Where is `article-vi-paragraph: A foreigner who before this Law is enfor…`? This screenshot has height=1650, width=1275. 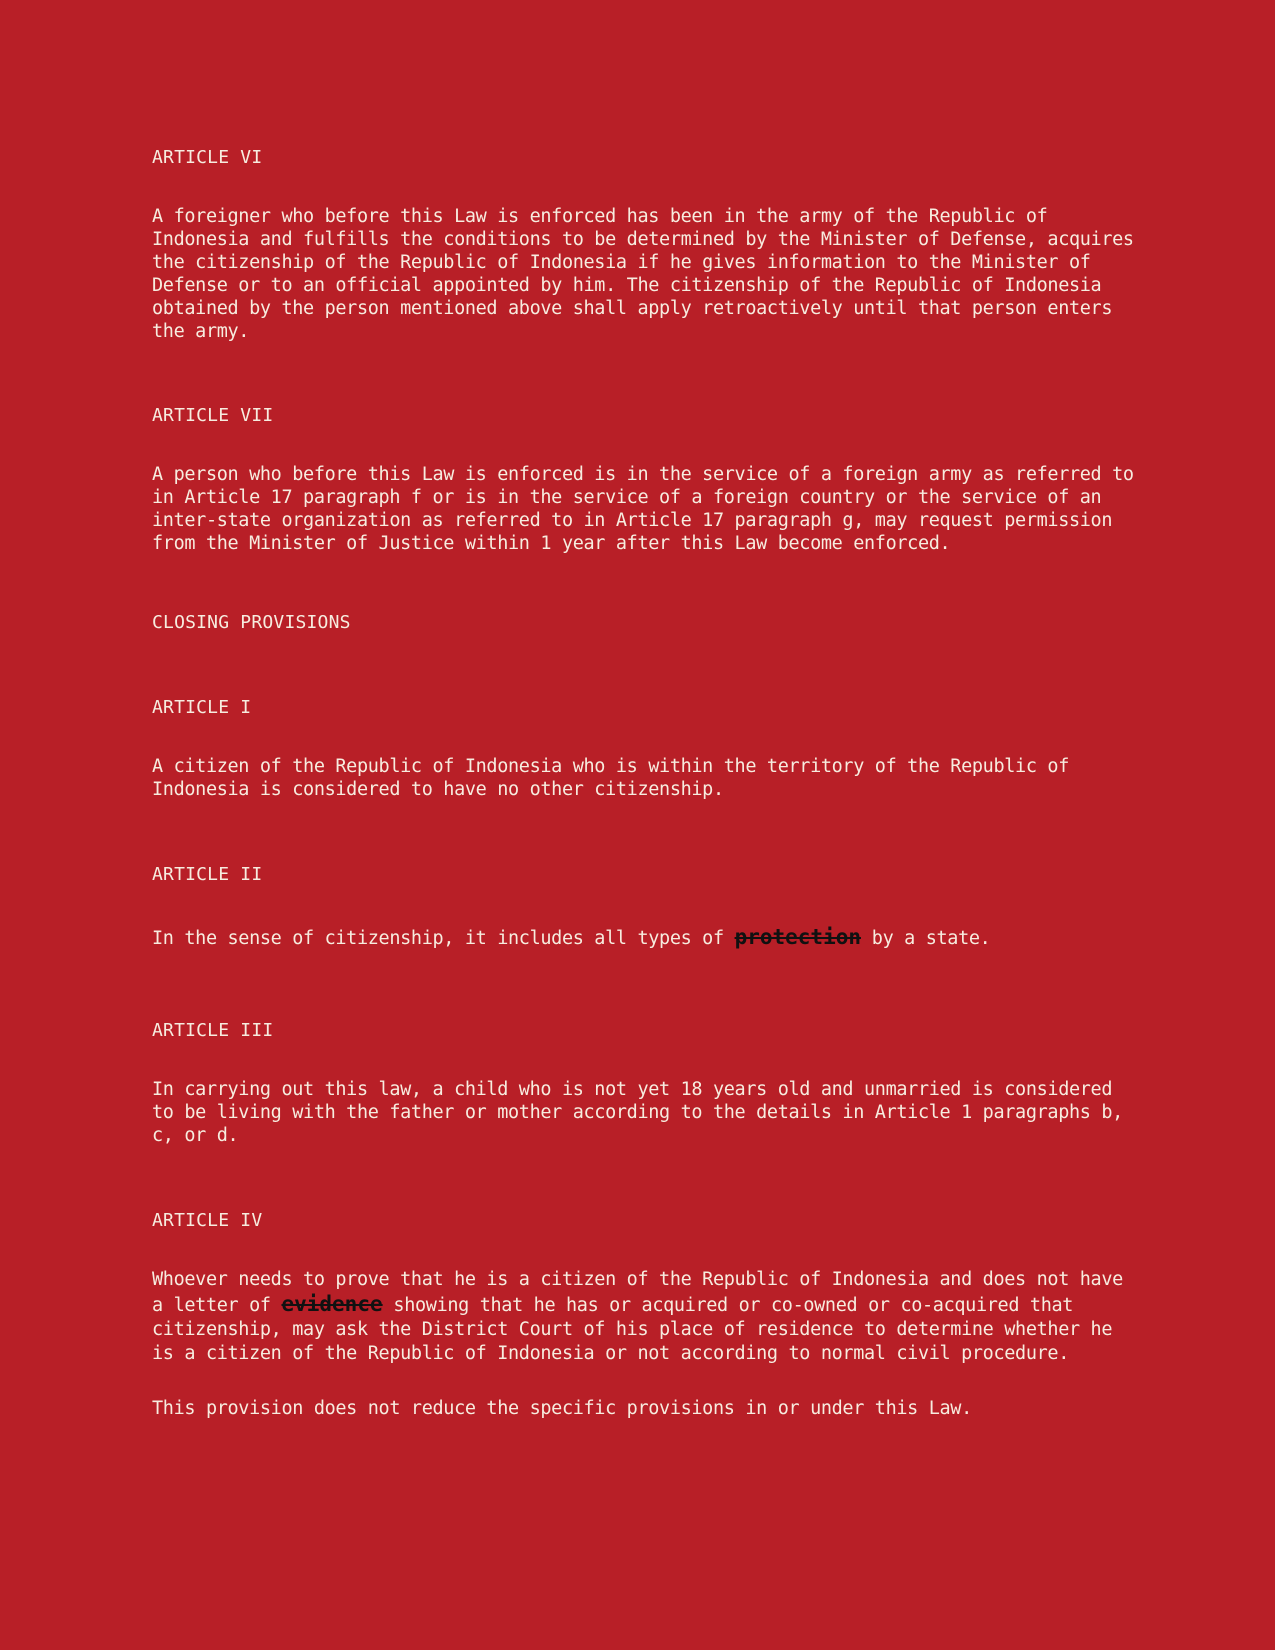 article-vi-paragraph: A foreigner who before this Law is enfor… is located at coordinates (643, 274).